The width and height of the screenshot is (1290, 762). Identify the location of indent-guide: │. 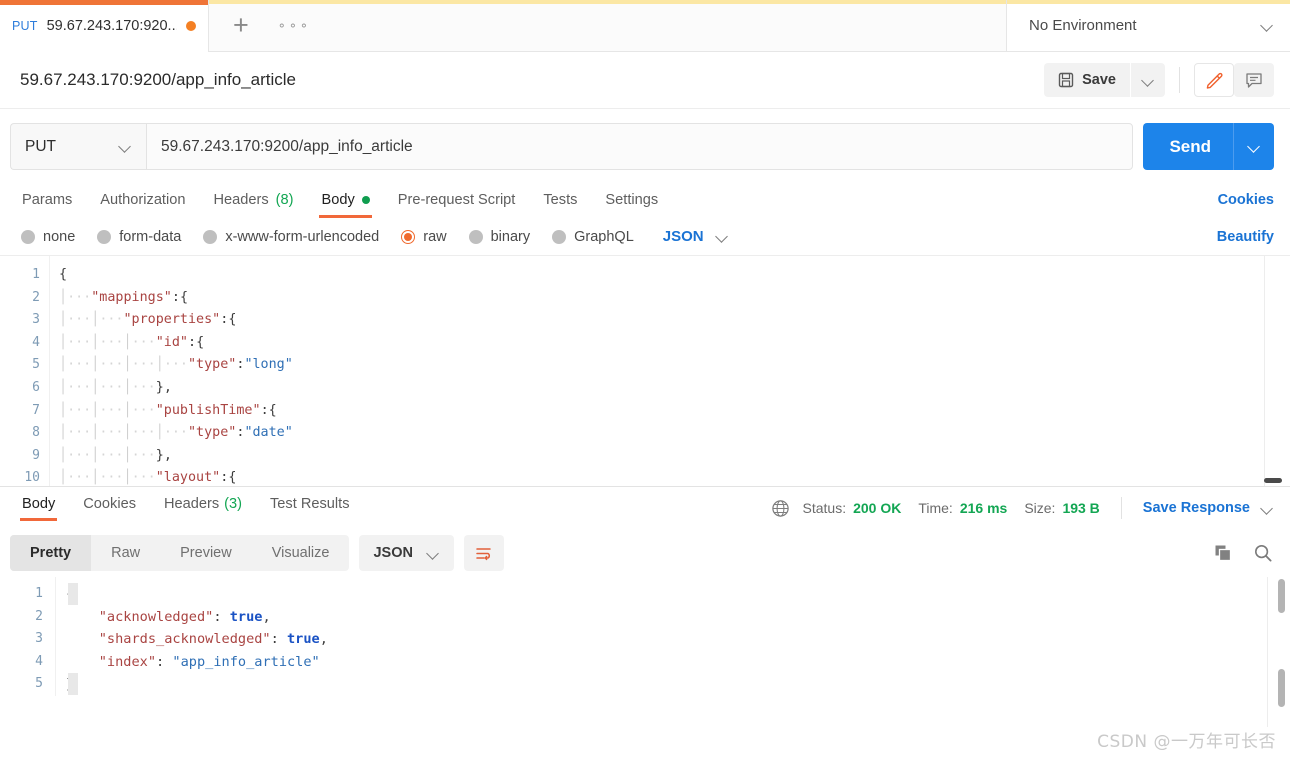
(159, 433).